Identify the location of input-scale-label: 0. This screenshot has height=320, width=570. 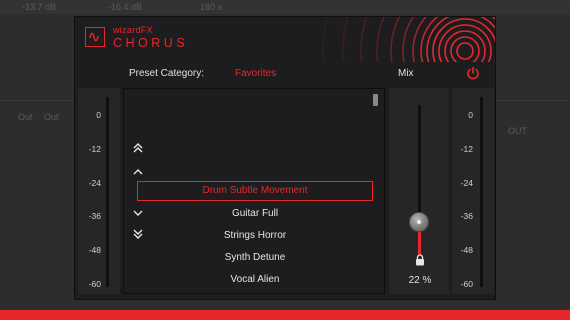
(98, 115).